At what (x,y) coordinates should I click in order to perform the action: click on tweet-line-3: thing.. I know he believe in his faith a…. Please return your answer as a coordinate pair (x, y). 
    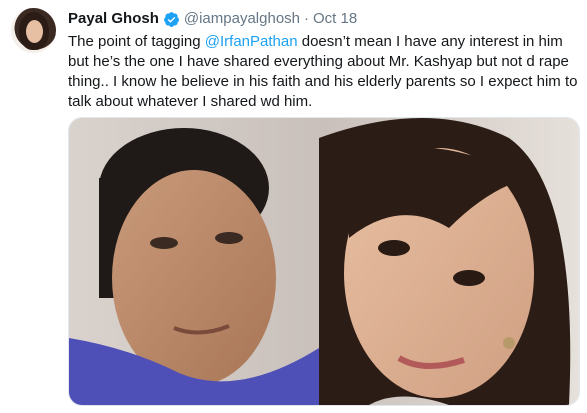
    Looking at the image, I should click on (323, 81).